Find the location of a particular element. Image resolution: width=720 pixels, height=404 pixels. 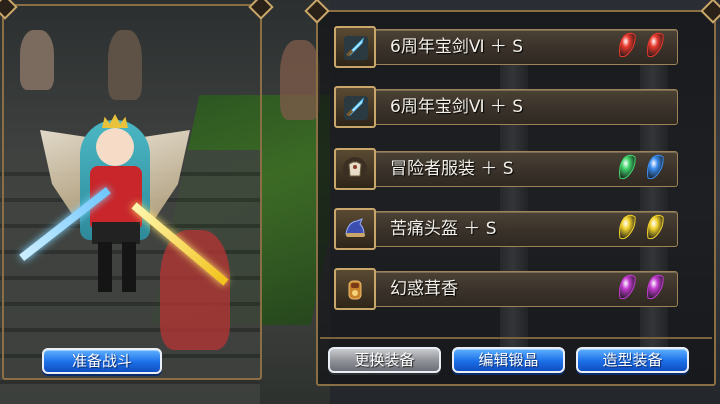

helmet-icon is located at coordinates (355, 229).